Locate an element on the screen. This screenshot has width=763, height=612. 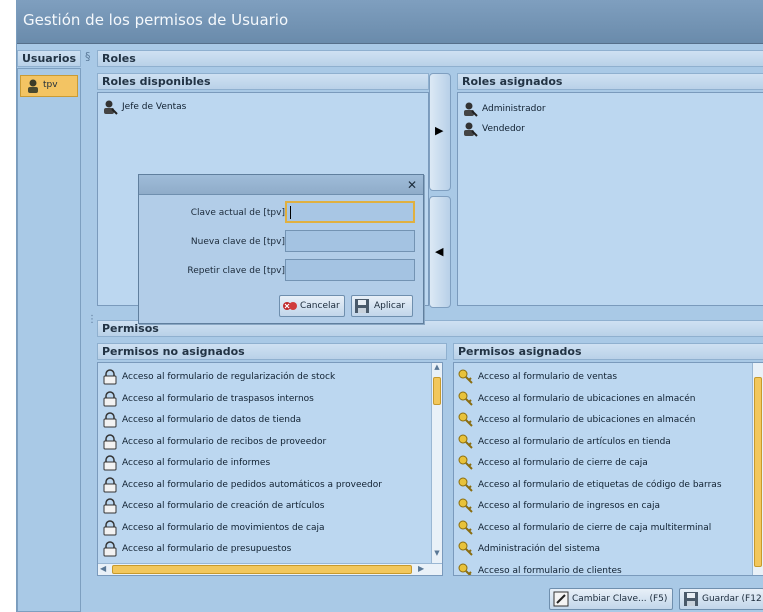
cancel-button: Cancelar is located at coordinates (312, 306).